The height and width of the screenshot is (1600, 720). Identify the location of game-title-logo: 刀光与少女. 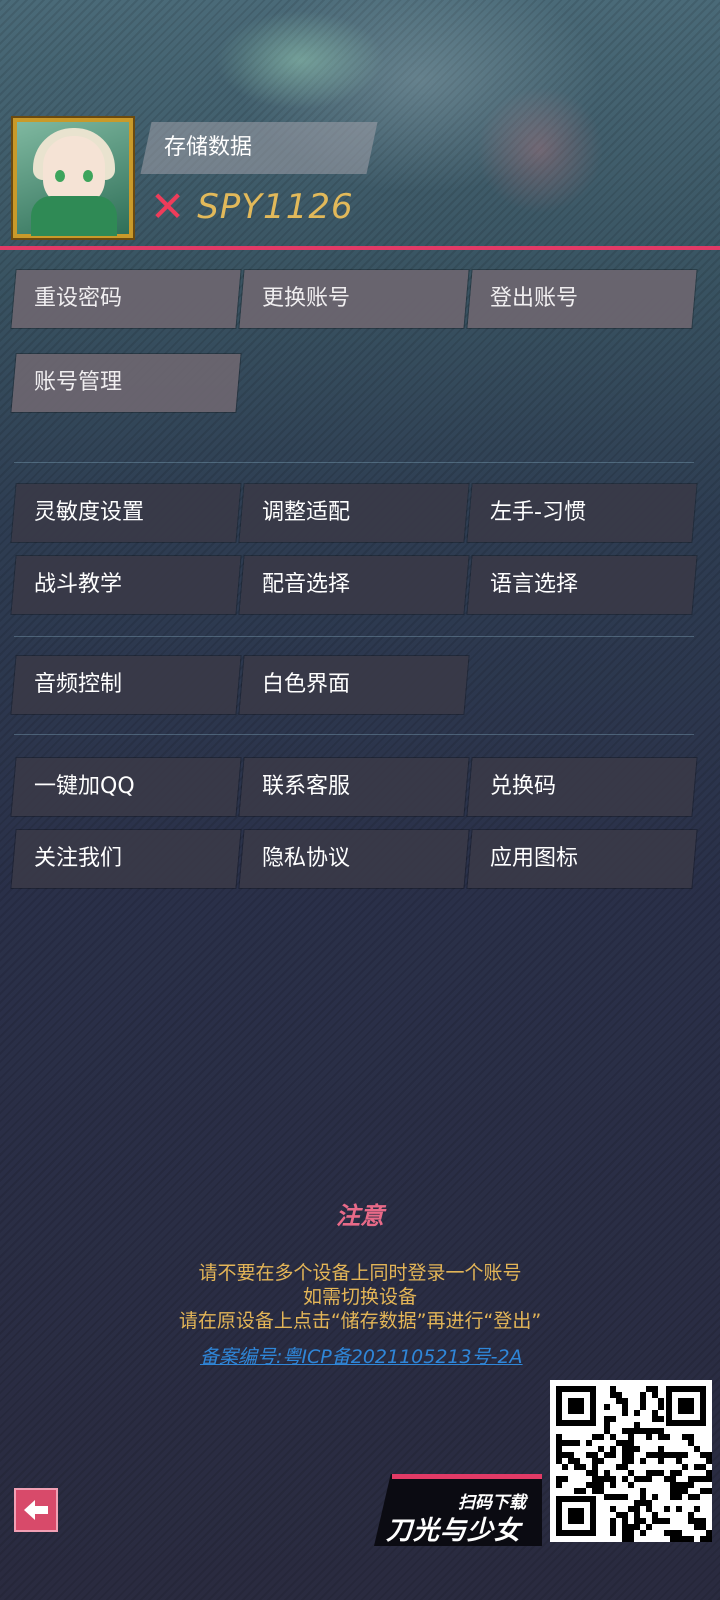
(454, 1531).